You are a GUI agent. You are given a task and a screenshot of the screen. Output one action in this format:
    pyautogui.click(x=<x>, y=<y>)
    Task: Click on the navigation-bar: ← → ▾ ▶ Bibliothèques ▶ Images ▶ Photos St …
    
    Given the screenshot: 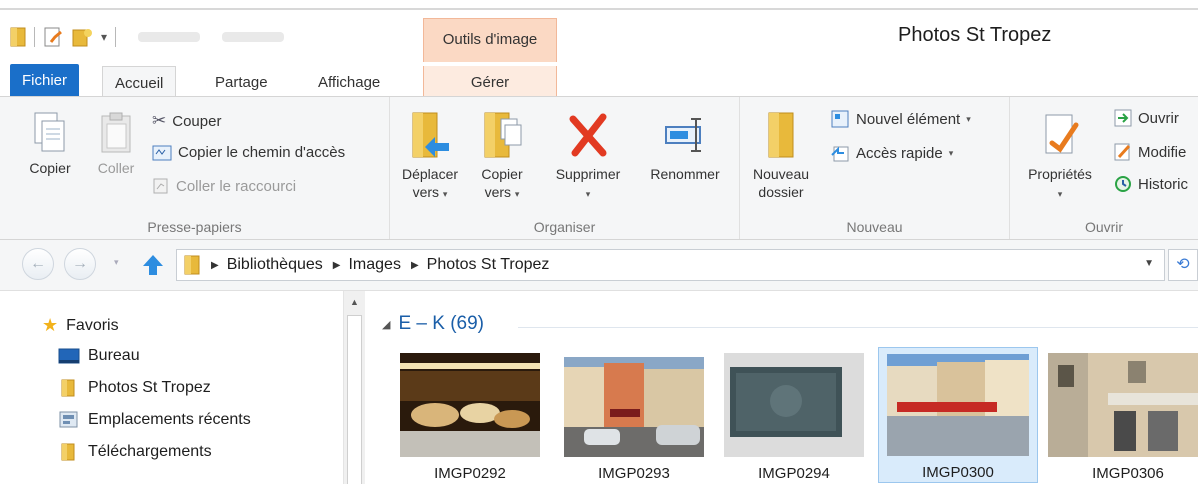 What is the action you would take?
    pyautogui.click(x=599, y=265)
    